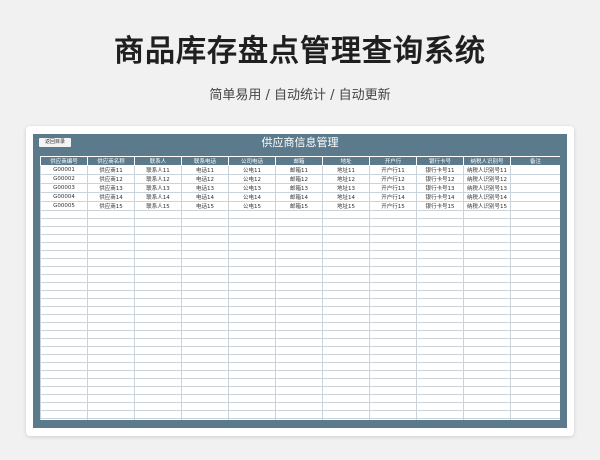 The width and height of the screenshot is (600, 460). I want to click on table-cell: 开户行13, so click(393, 188).